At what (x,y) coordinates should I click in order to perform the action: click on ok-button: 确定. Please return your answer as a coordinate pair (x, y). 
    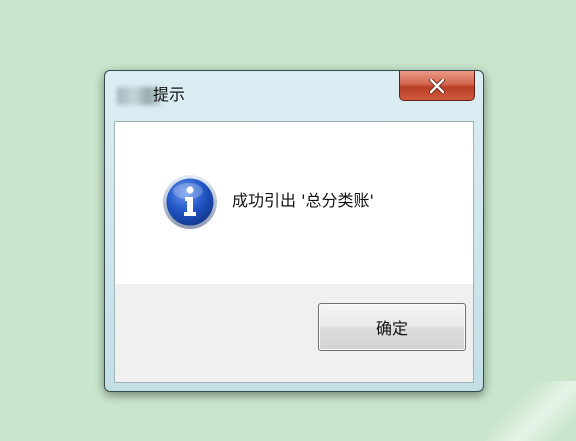
    Looking at the image, I should click on (392, 327).